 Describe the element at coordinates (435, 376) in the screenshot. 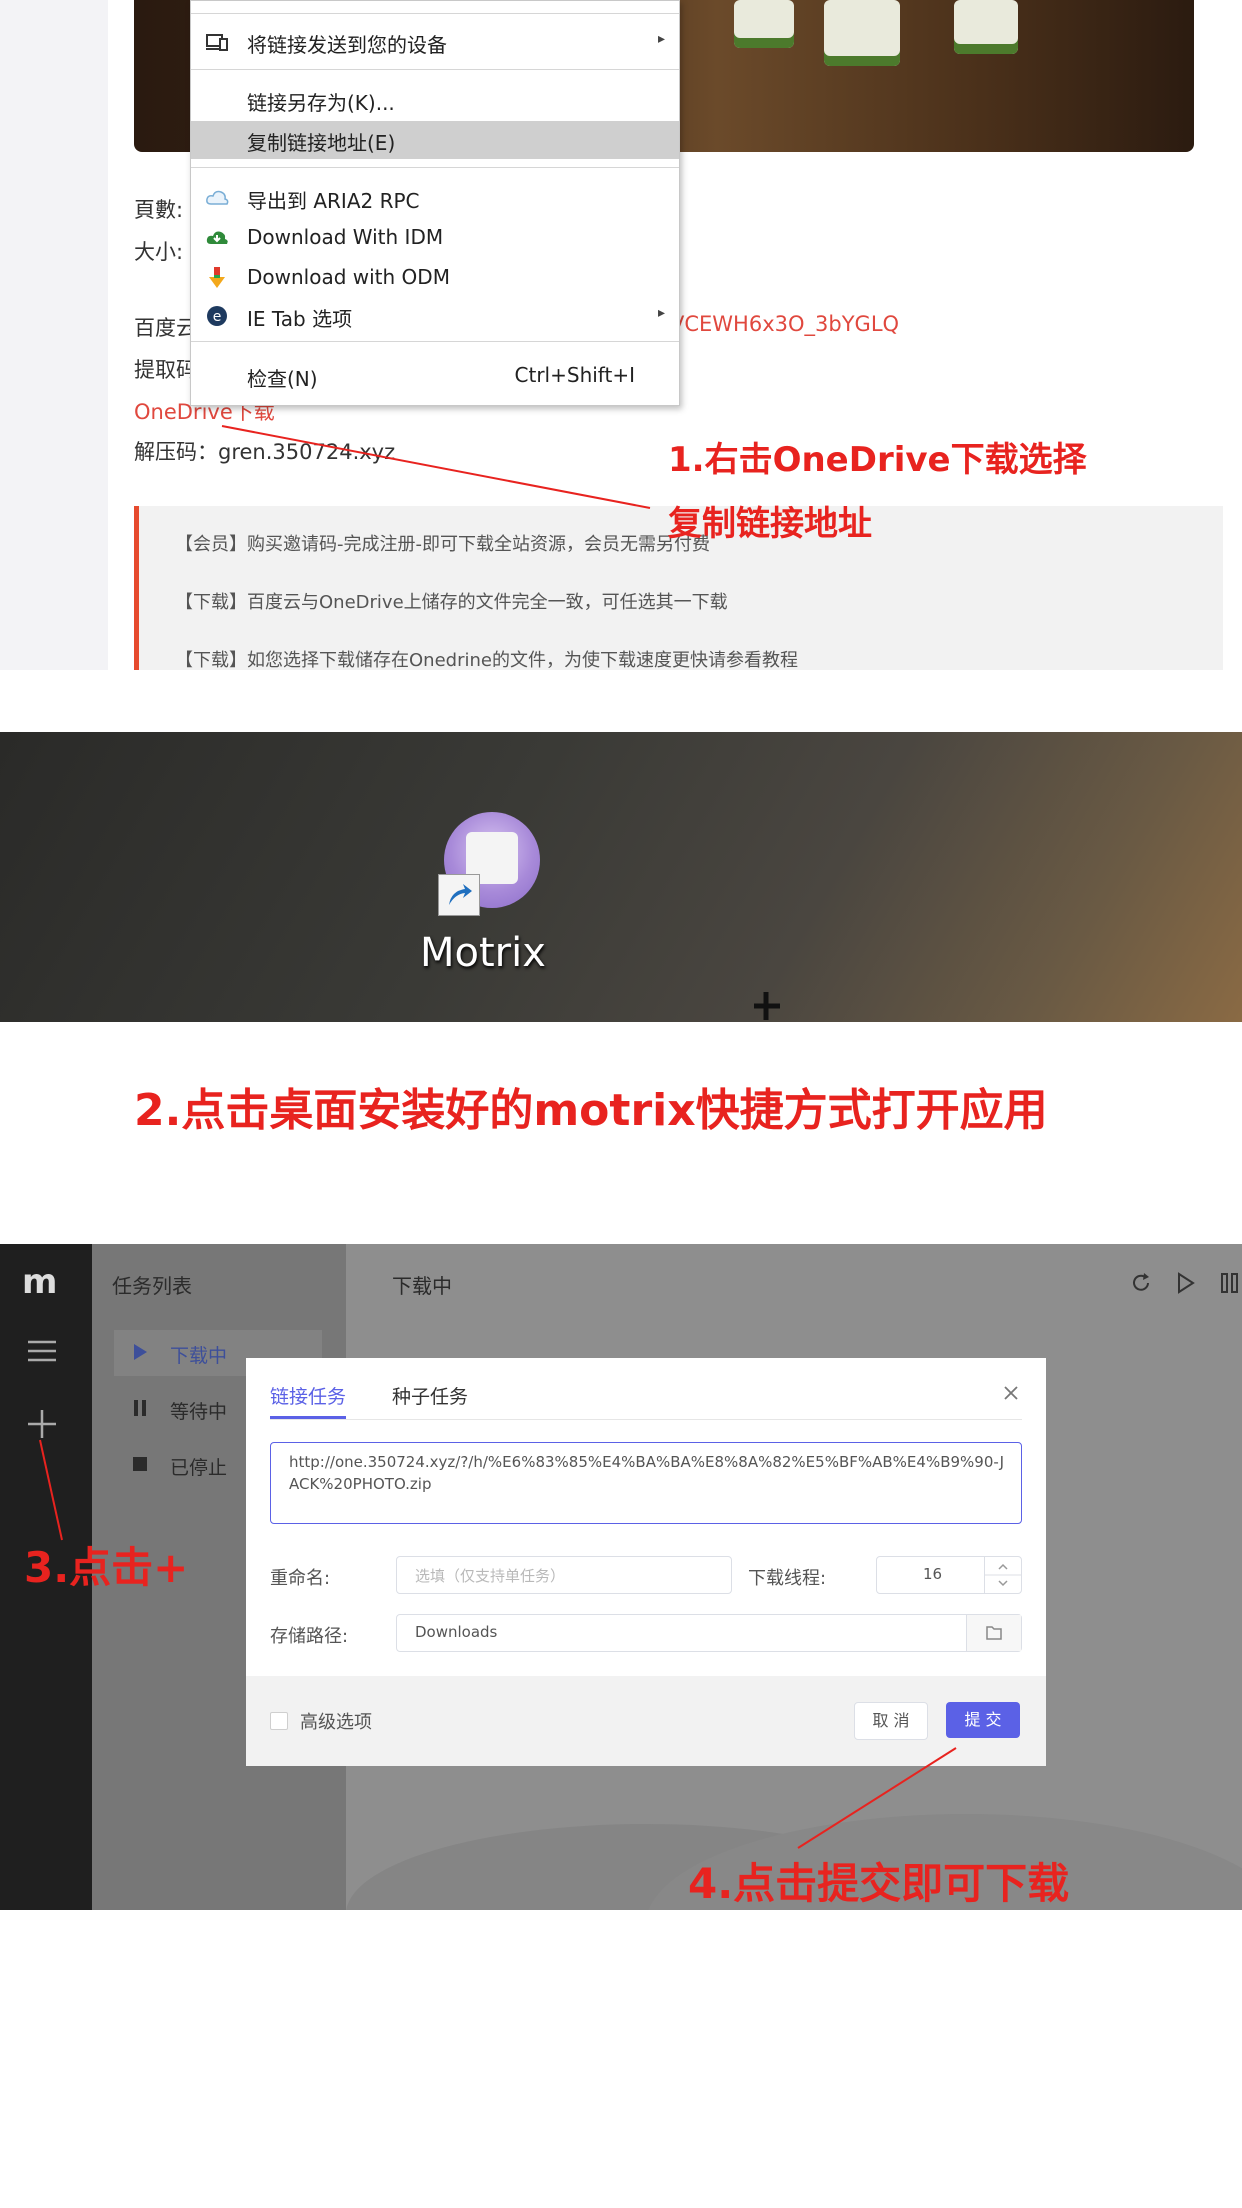

I see `menu-item-inspect: 检查(N) Ctrl+Shift+I` at that location.